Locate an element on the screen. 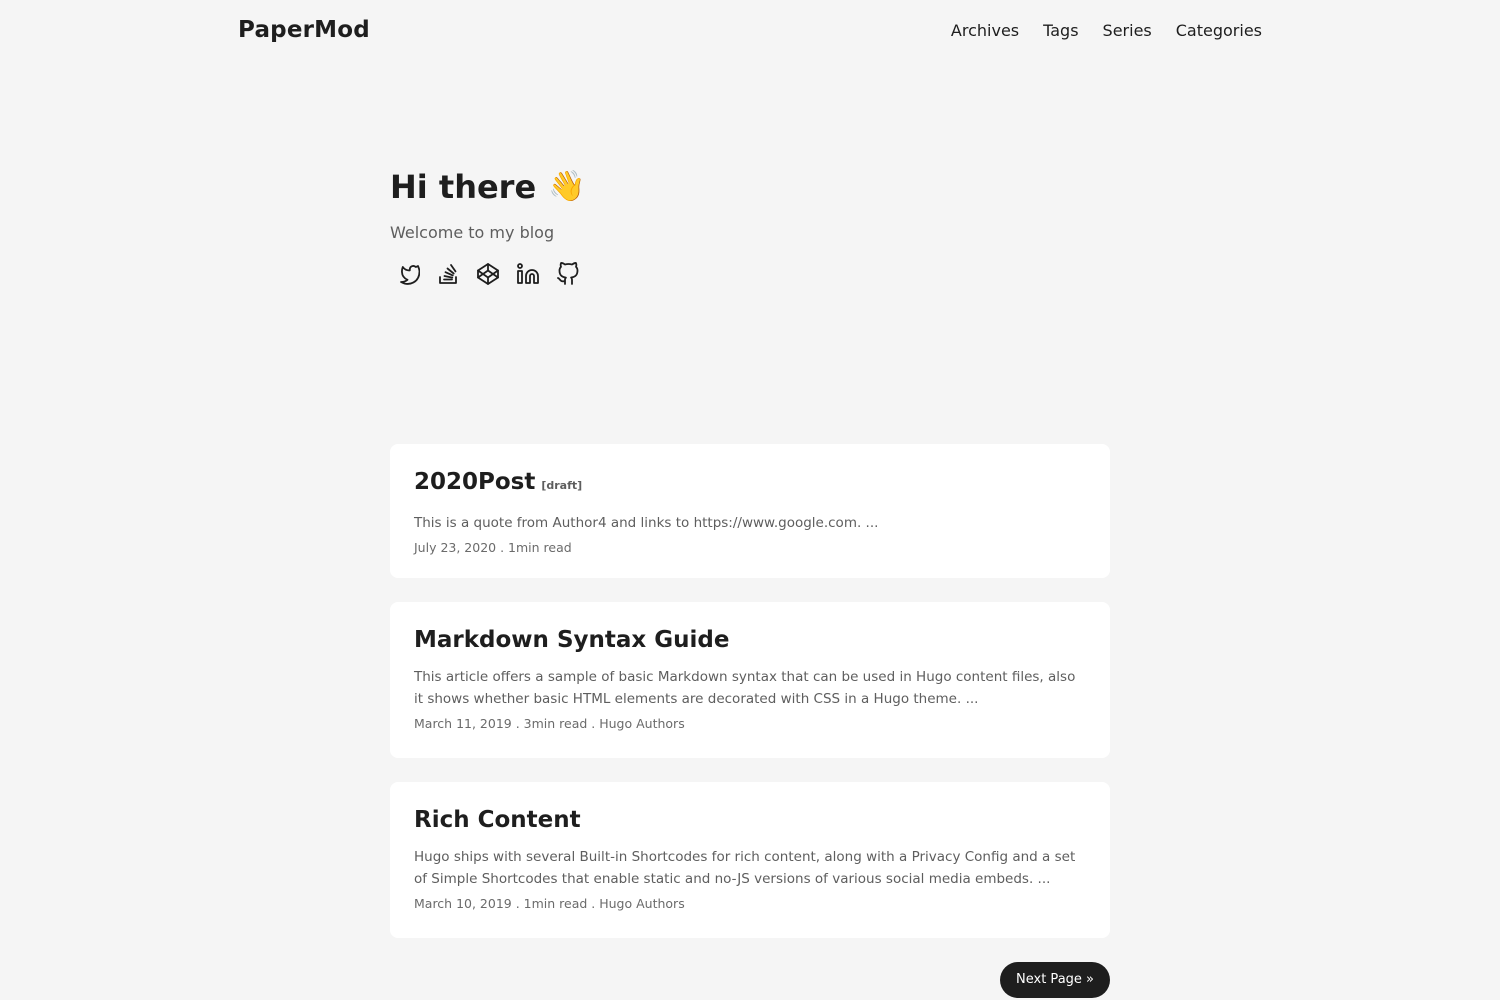 This screenshot has width=1500, height=1000. post-title-text: Rich Content is located at coordinates (497, 820).